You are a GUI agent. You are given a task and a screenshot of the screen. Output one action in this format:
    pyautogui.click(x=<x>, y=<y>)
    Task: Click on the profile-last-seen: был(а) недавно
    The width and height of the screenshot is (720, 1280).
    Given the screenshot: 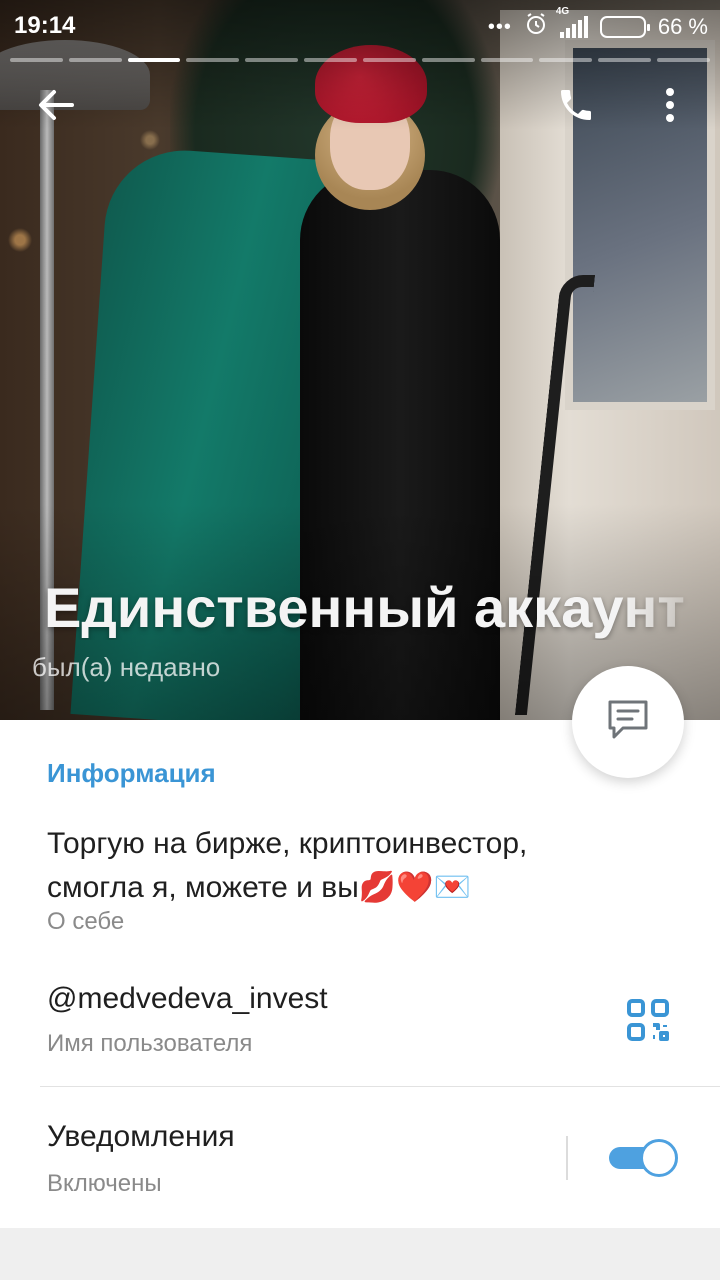 What is the action you would take?
    pyautogui.click(x=126, y=667)
    